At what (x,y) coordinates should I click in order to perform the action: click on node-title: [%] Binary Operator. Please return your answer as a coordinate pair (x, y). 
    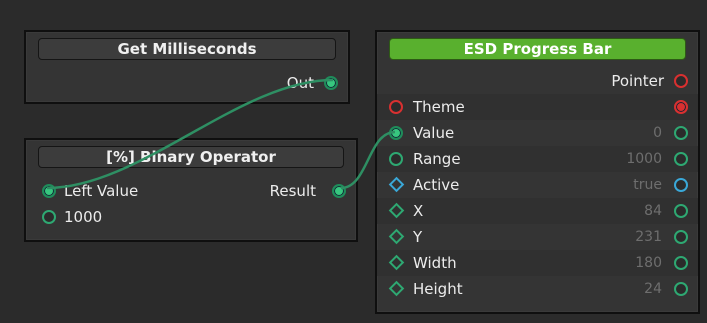
    Looking at the image, I should click on (191, 157).